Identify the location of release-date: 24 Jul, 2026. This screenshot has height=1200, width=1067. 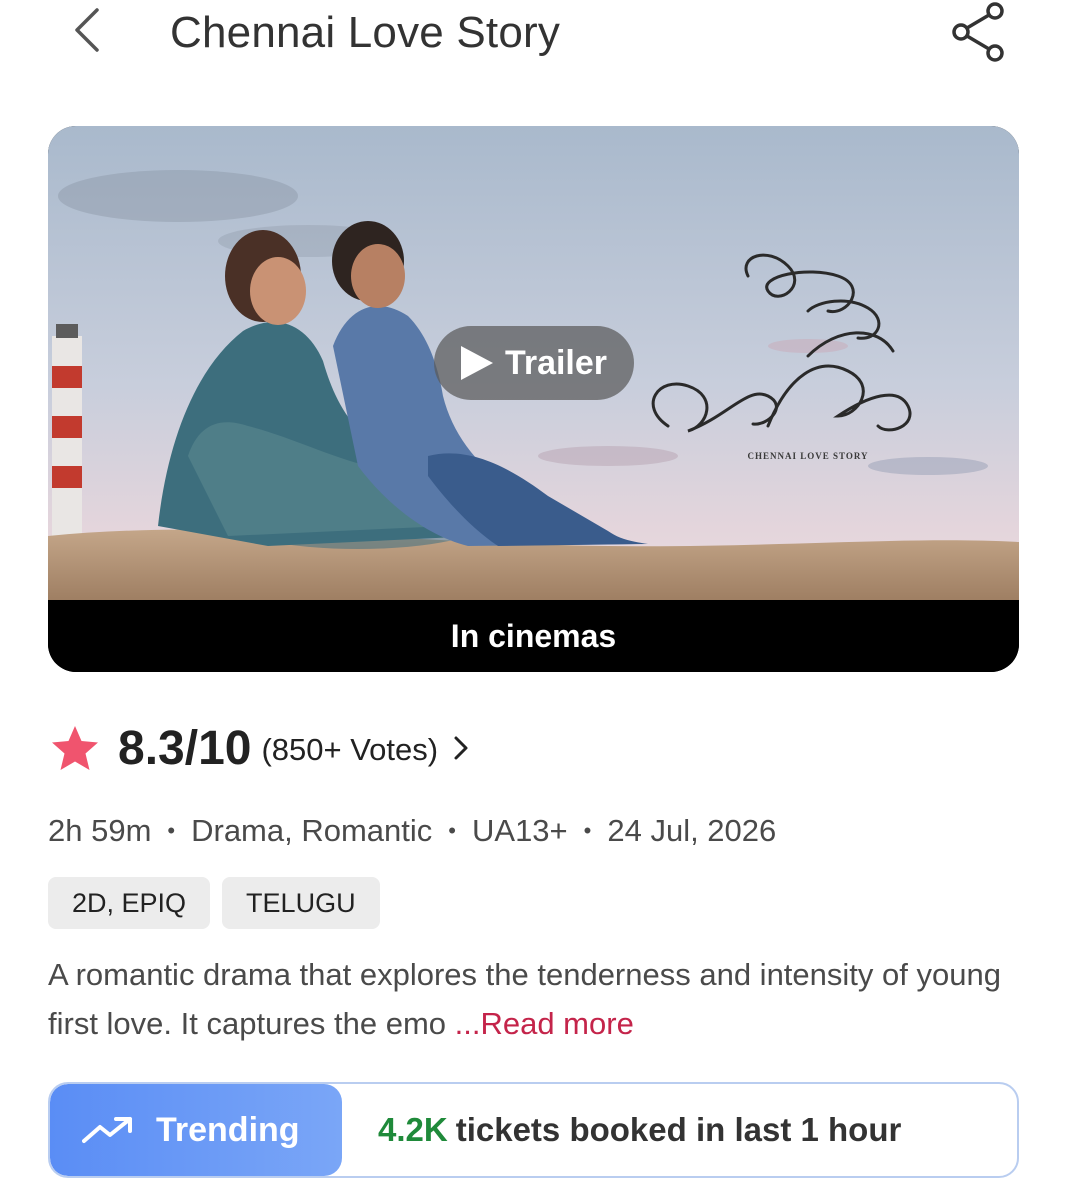
(692, 830).